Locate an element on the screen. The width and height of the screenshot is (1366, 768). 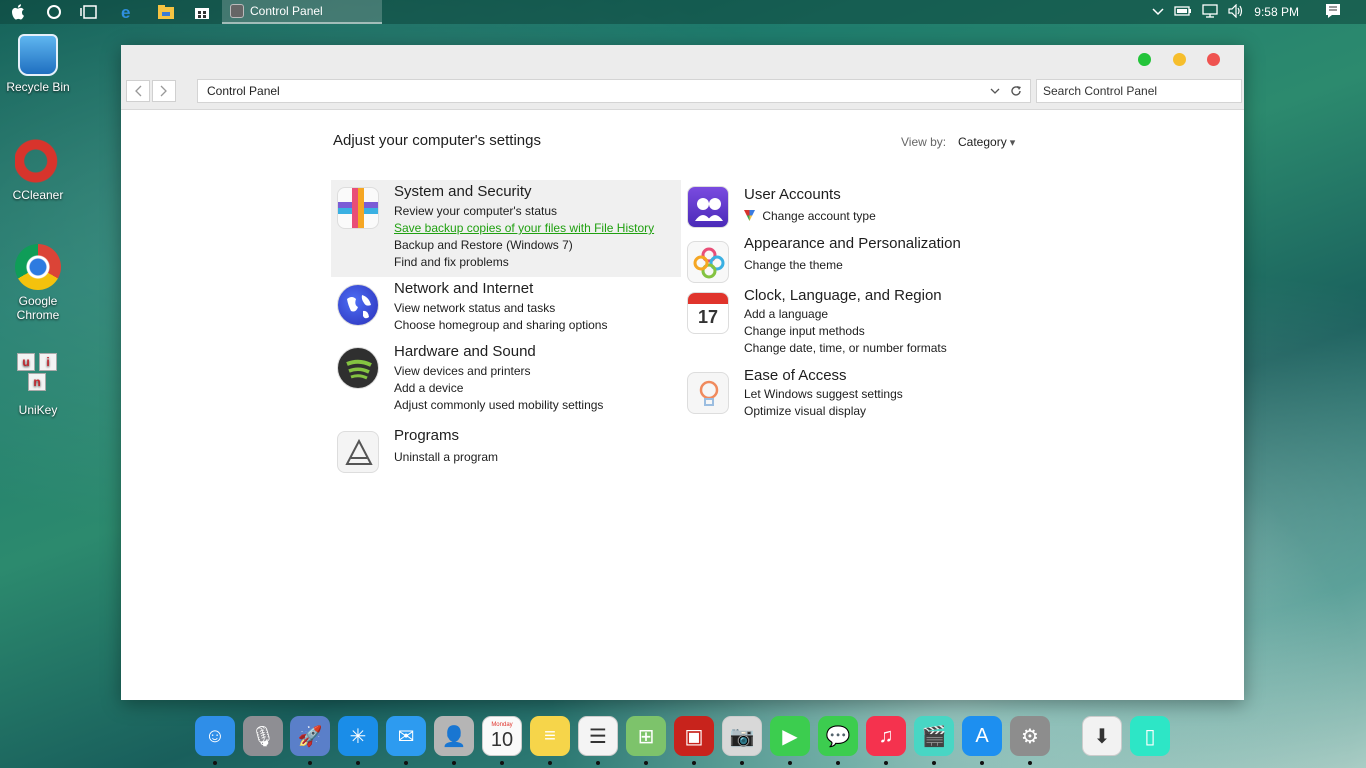
file-explorer-icon is located at coordinates (166, 12).